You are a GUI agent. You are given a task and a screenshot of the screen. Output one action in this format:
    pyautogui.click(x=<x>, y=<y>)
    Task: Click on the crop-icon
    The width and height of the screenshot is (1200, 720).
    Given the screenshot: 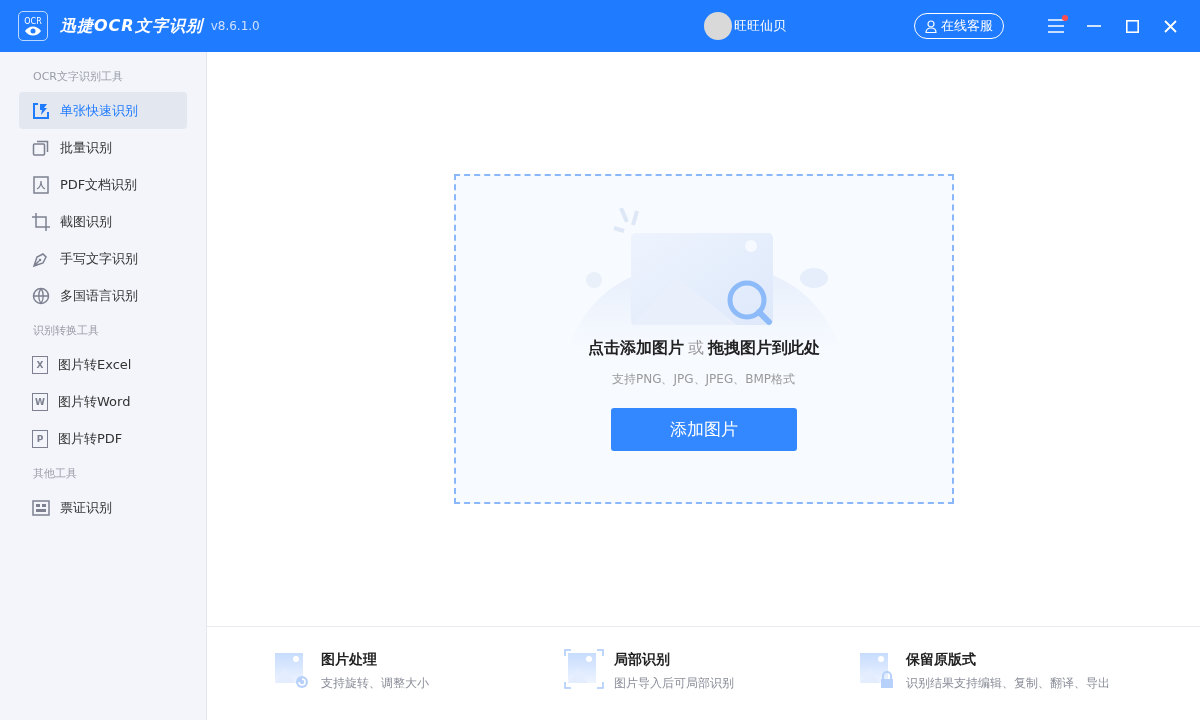 What is the action you would take?
    pyautogui.click(x=41, y=221)
    